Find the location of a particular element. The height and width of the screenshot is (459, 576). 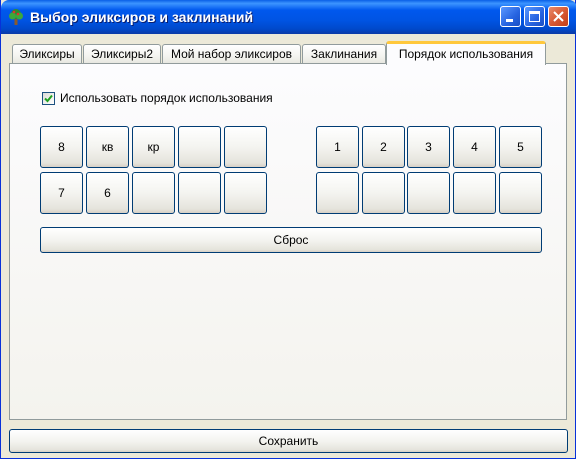

maximize-button is located at coordinates (534, 16).